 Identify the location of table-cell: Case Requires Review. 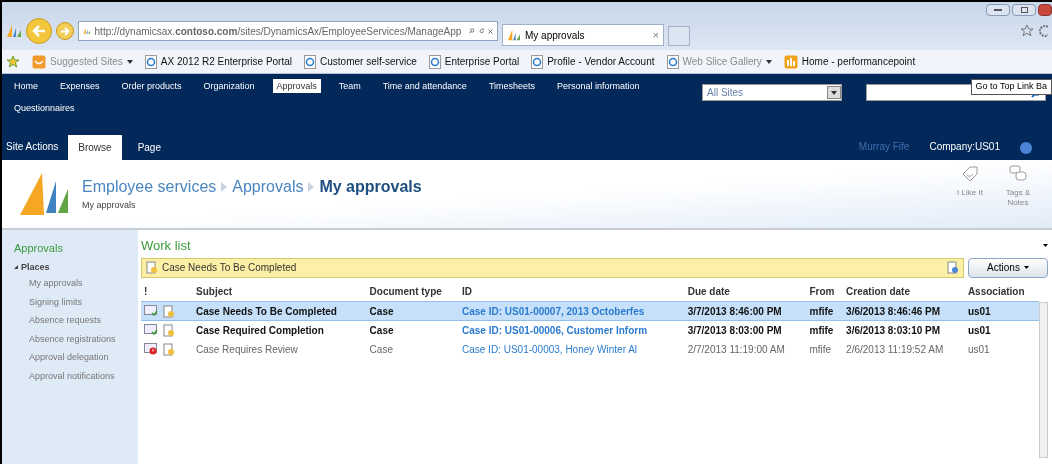
(247, 349).